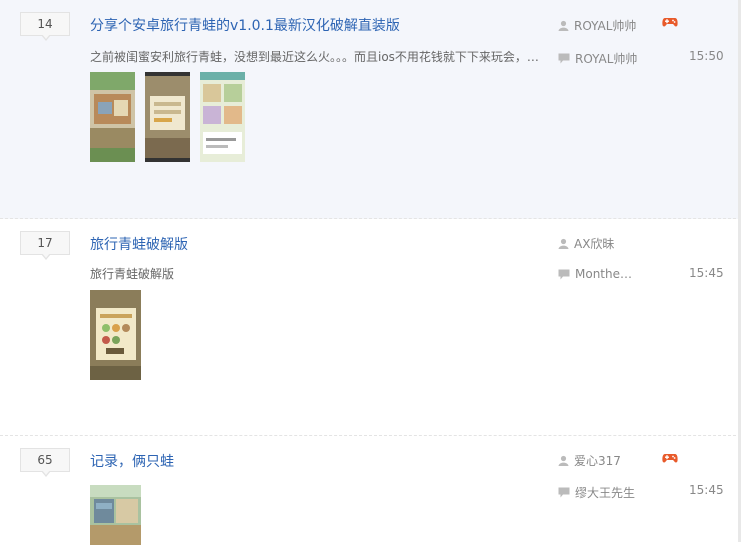 This screenshot has height=556, width=741. I want to click on last-reply-user: 缪大王先生, so click(596, 492).